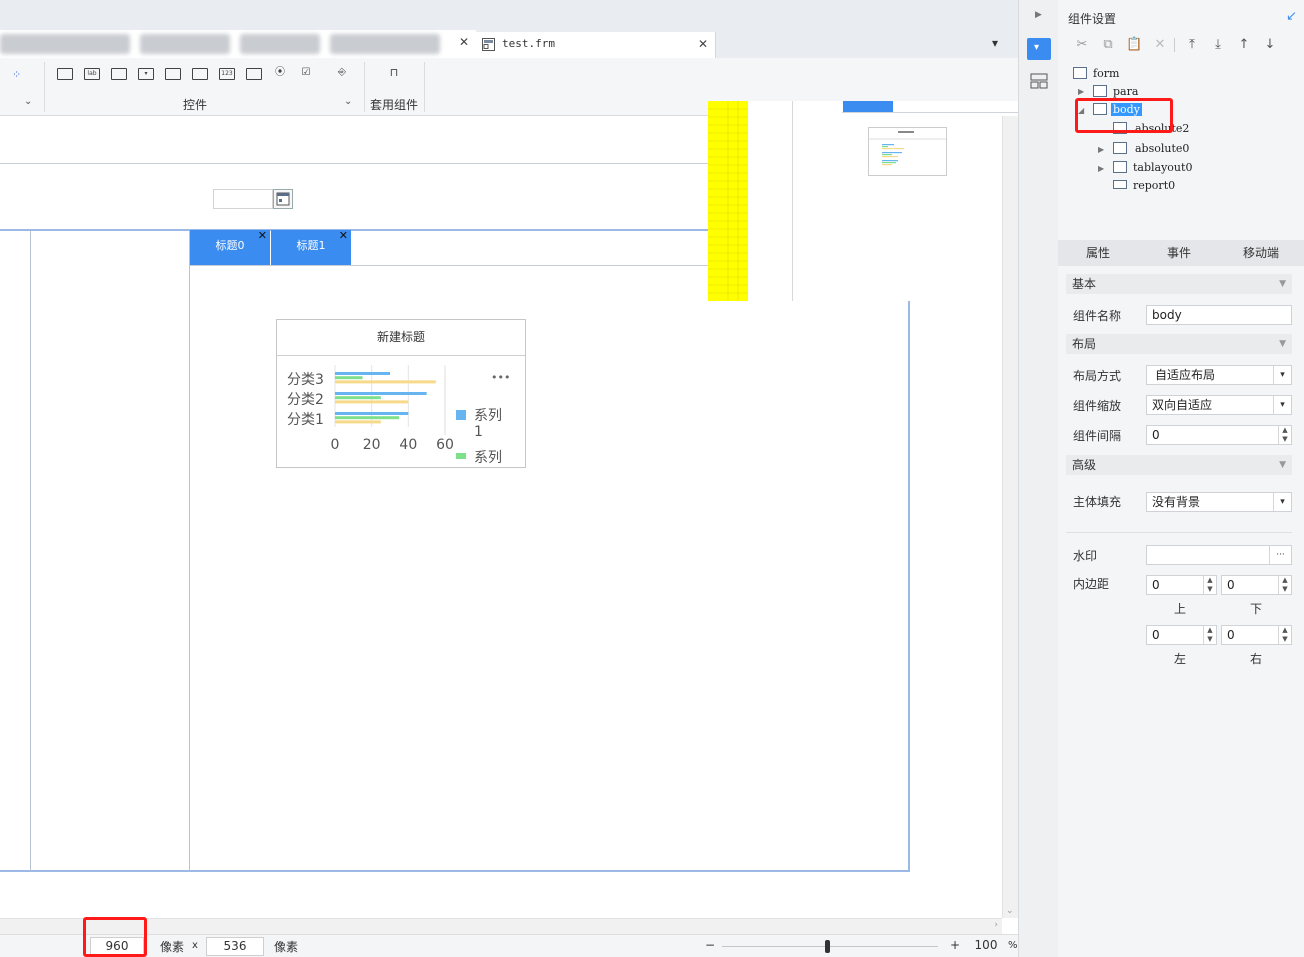 Image resolution: width=1304 pixels, height=957 pixels. What do you see at coordinates (408, 445) in the screenshot?
I see `x-tick-label: 40` at bounding box center [408, 445].